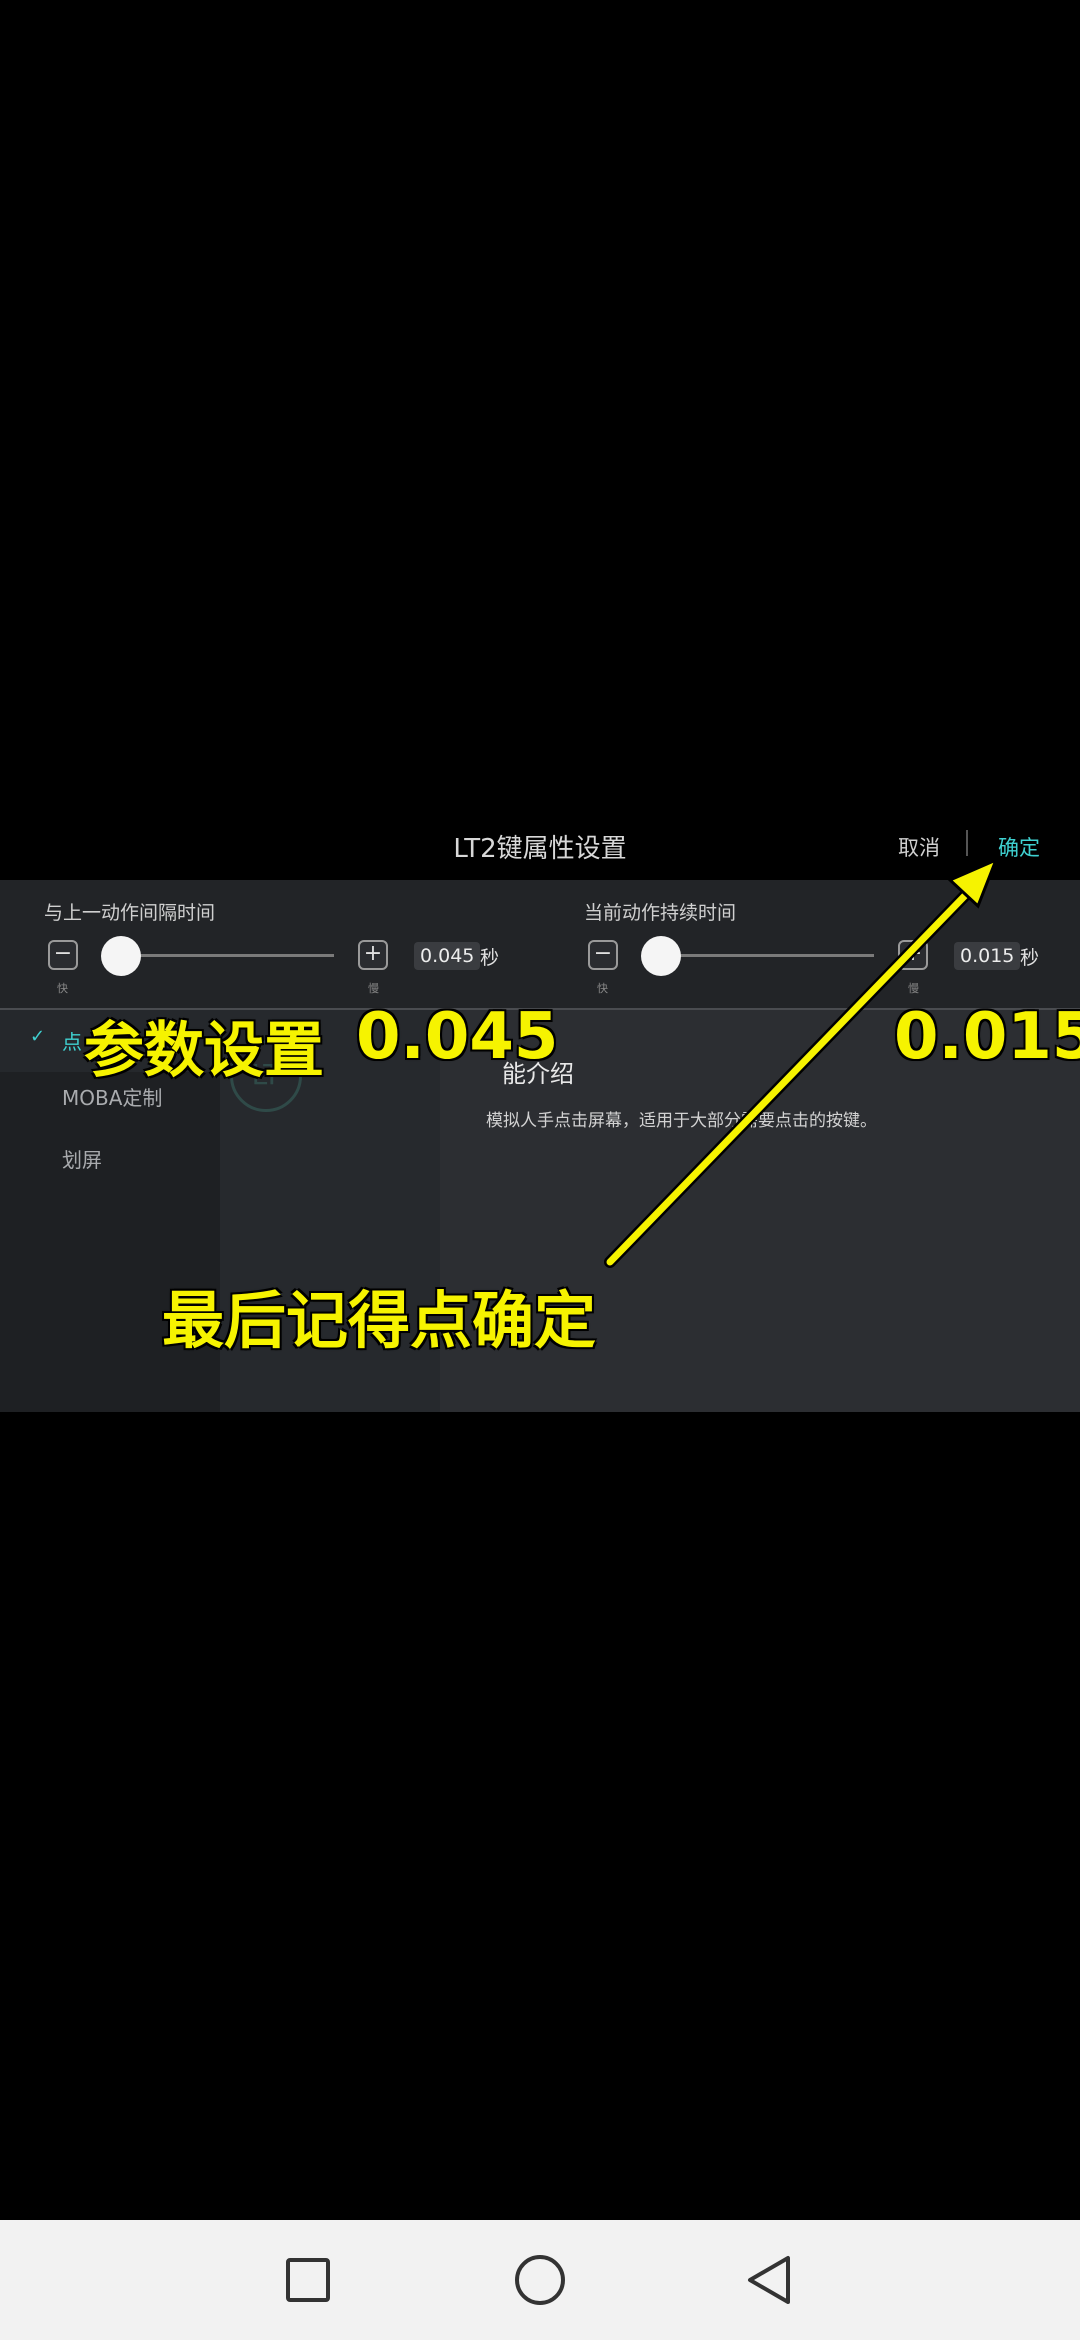  I want to click on square-icon, so click(308, 2280).